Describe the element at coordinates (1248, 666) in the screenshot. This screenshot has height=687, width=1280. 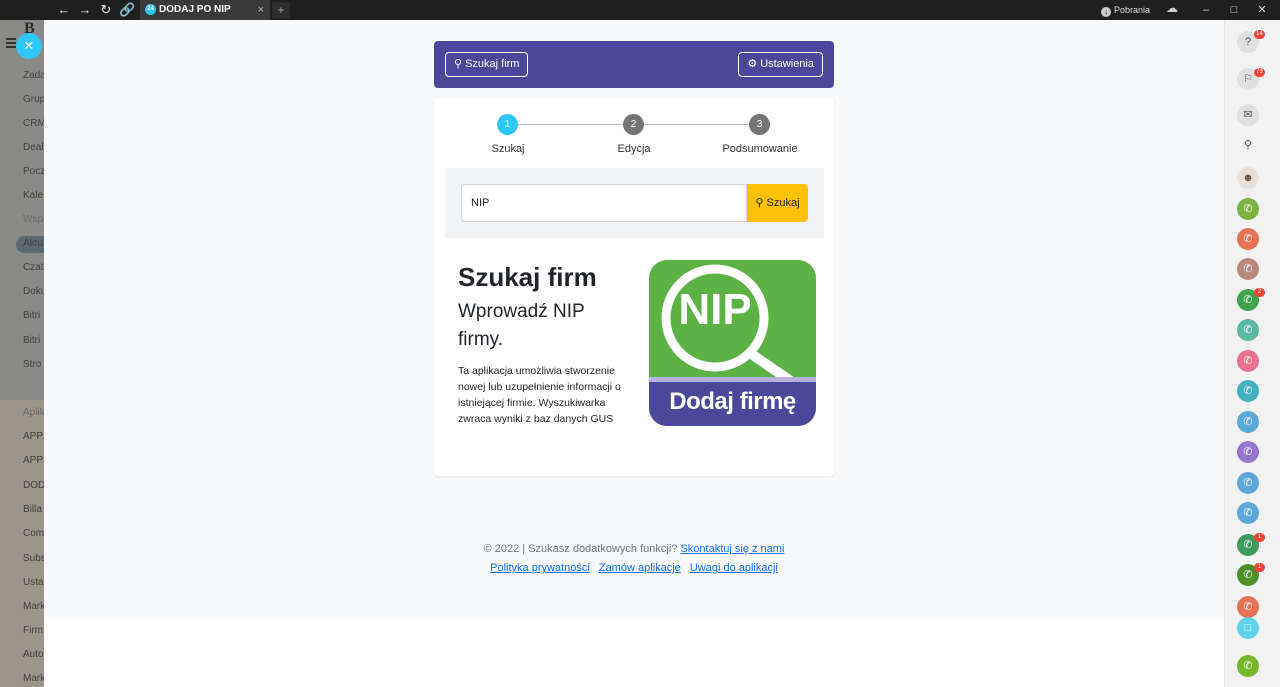
I see `phone-icon: ✆` at that location.